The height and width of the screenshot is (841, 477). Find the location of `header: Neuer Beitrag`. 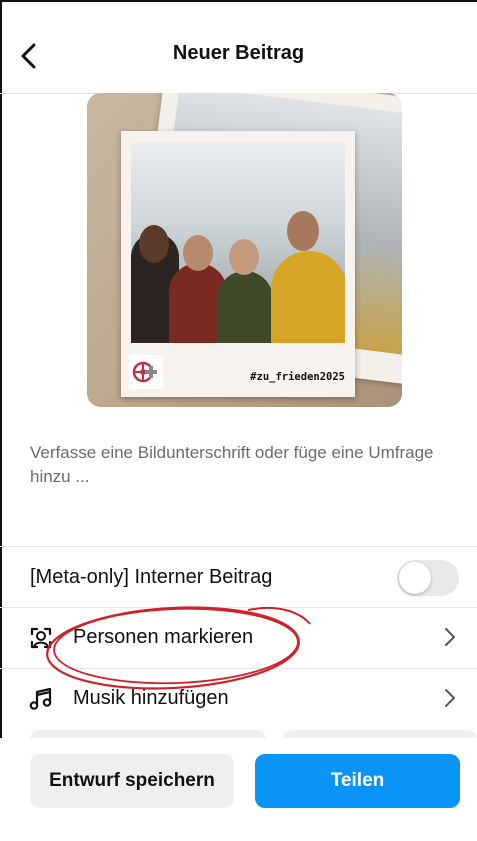

header: Neuer Beitrag is located at coordinates (238, 56).